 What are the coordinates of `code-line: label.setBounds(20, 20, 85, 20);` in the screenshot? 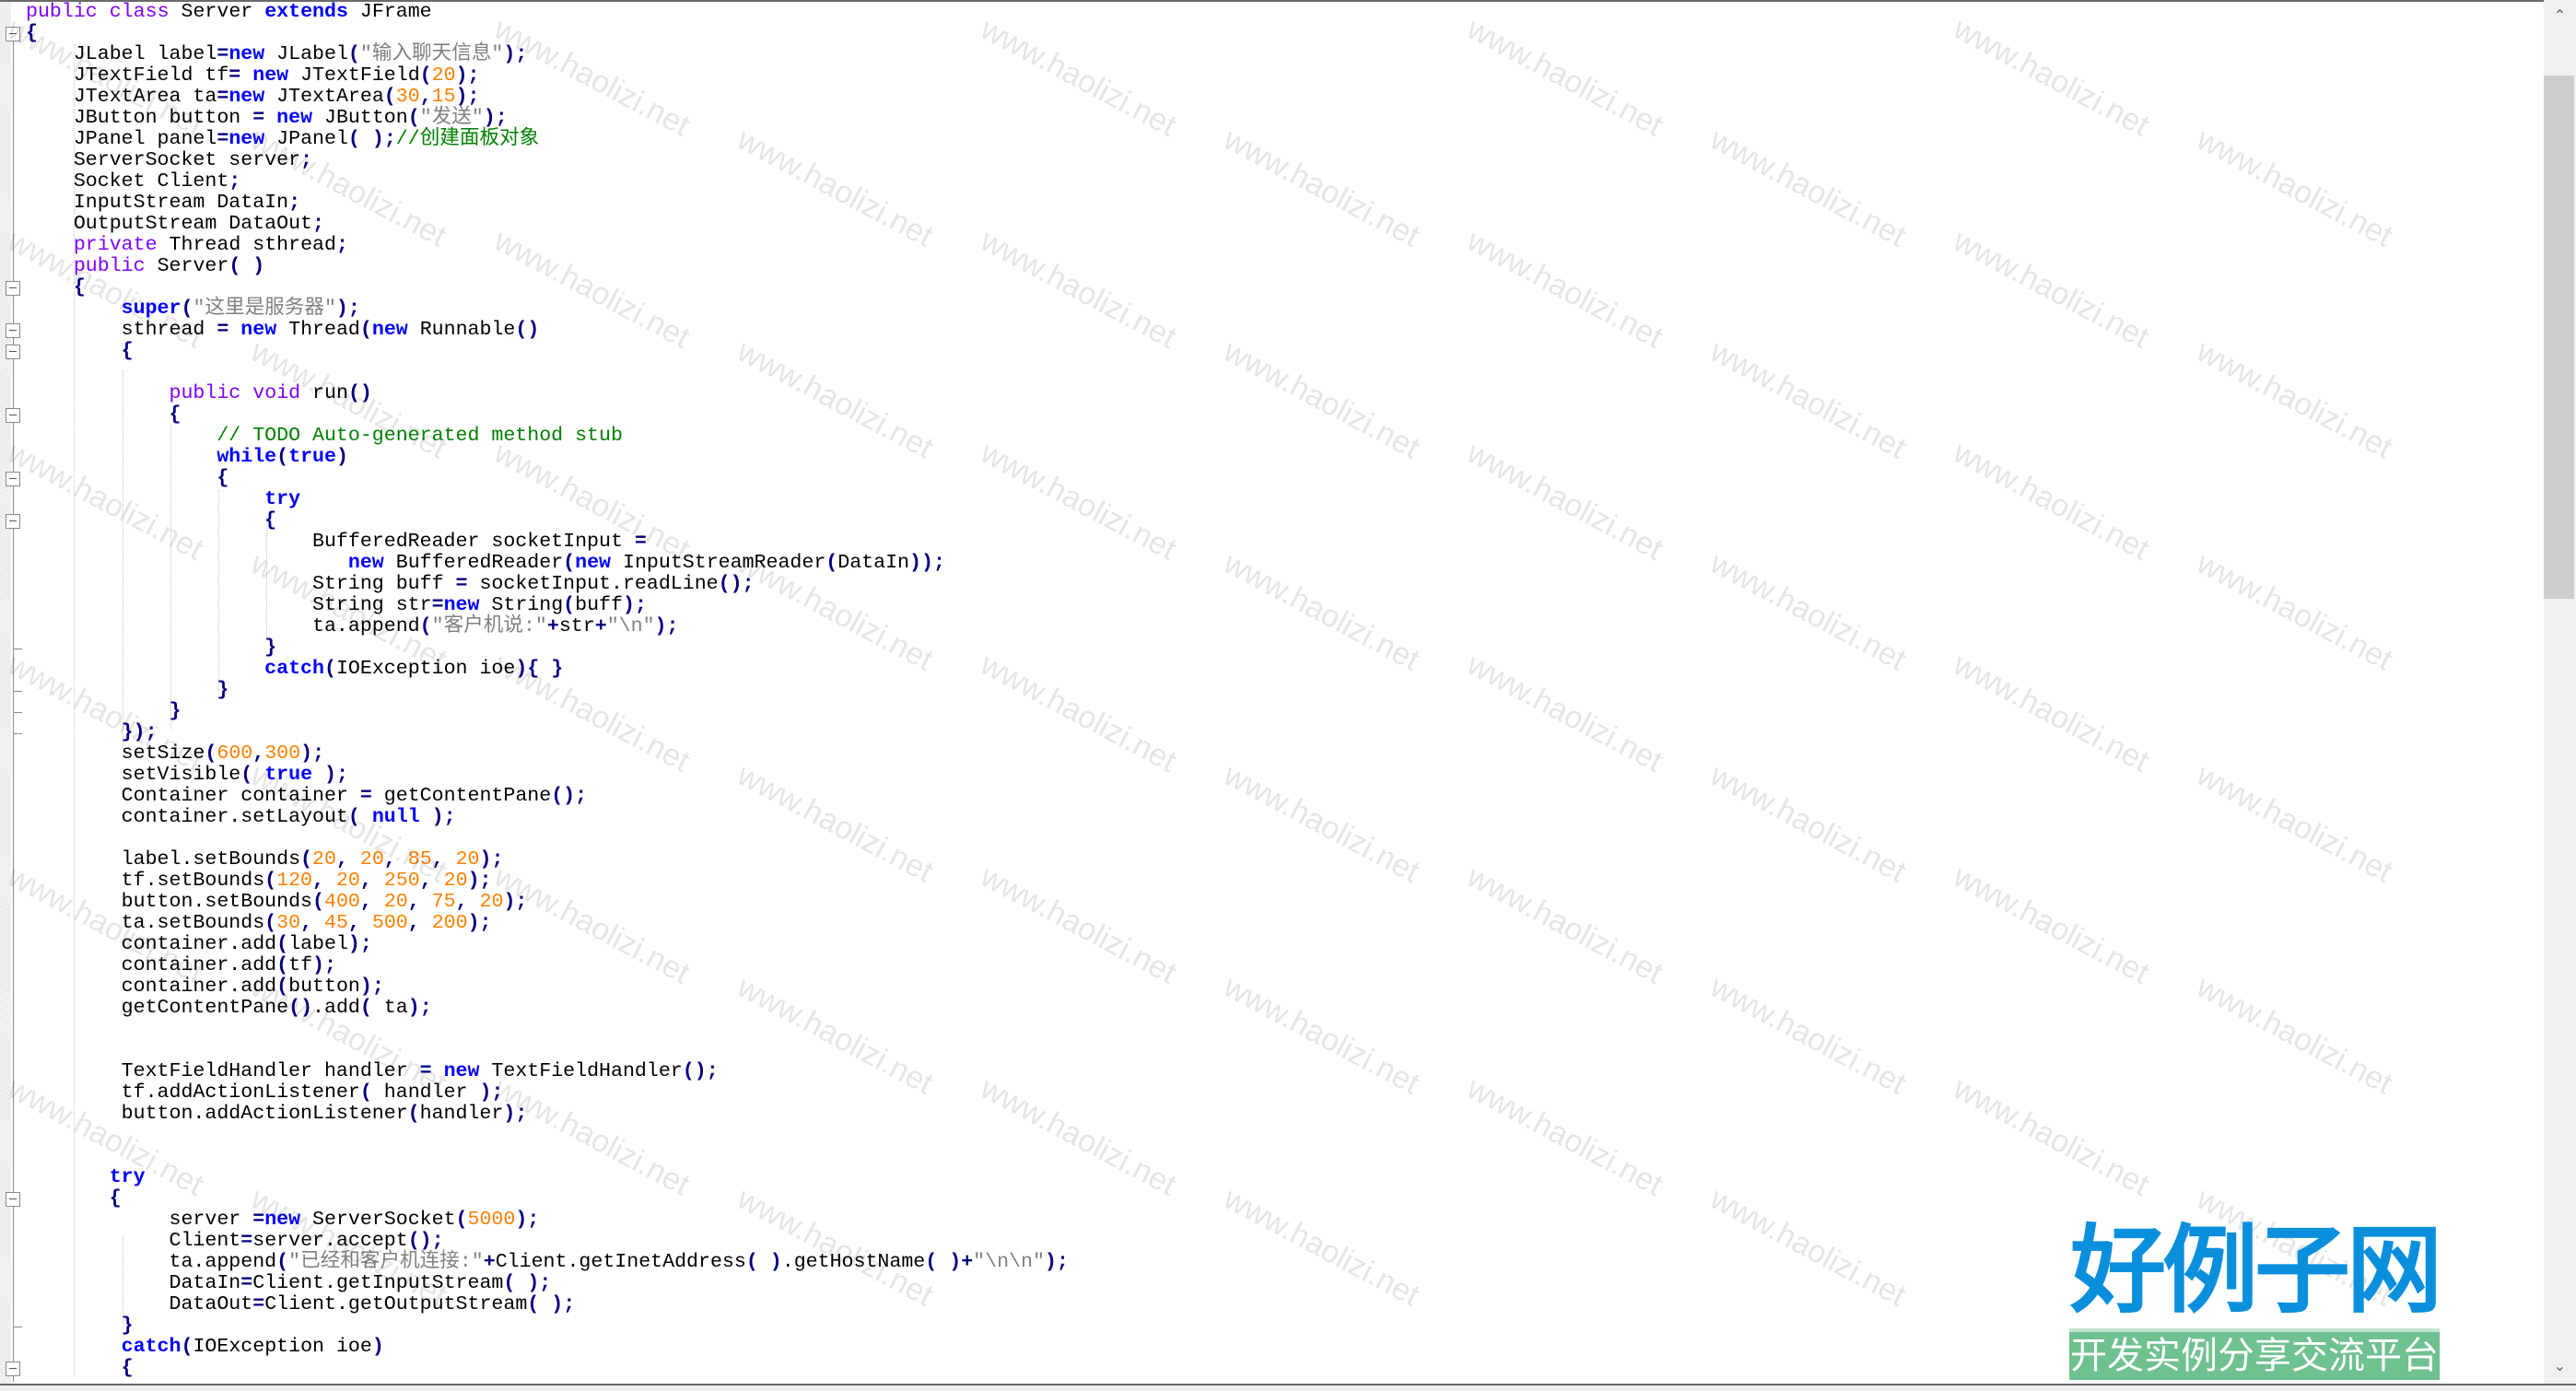 It's located at (547, 860).